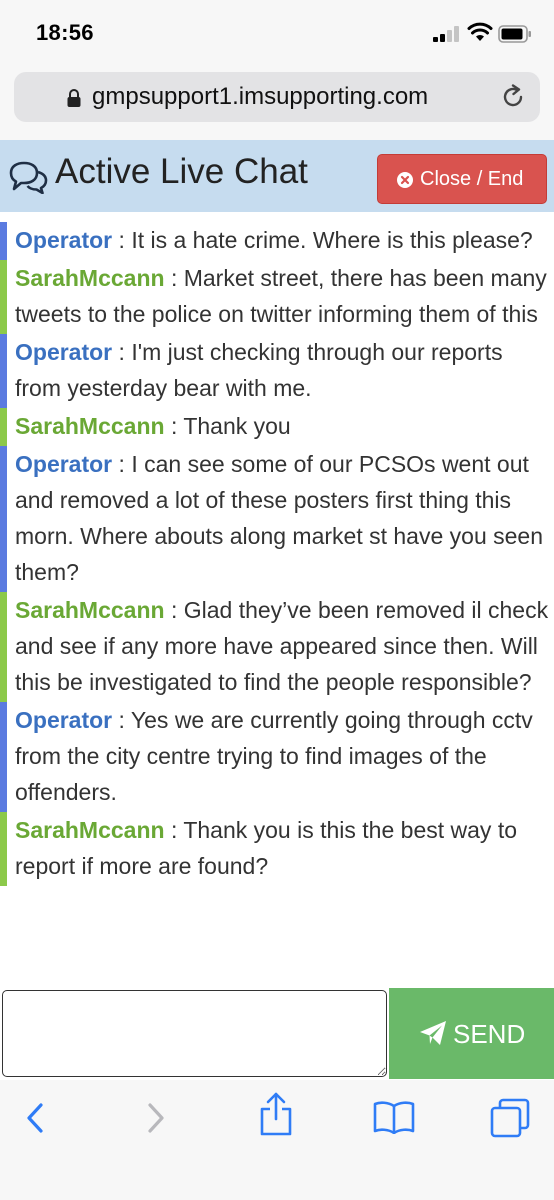  Describe the element at coordinates (514, 34) in the screenshot. I see `battery-icon` at that location.